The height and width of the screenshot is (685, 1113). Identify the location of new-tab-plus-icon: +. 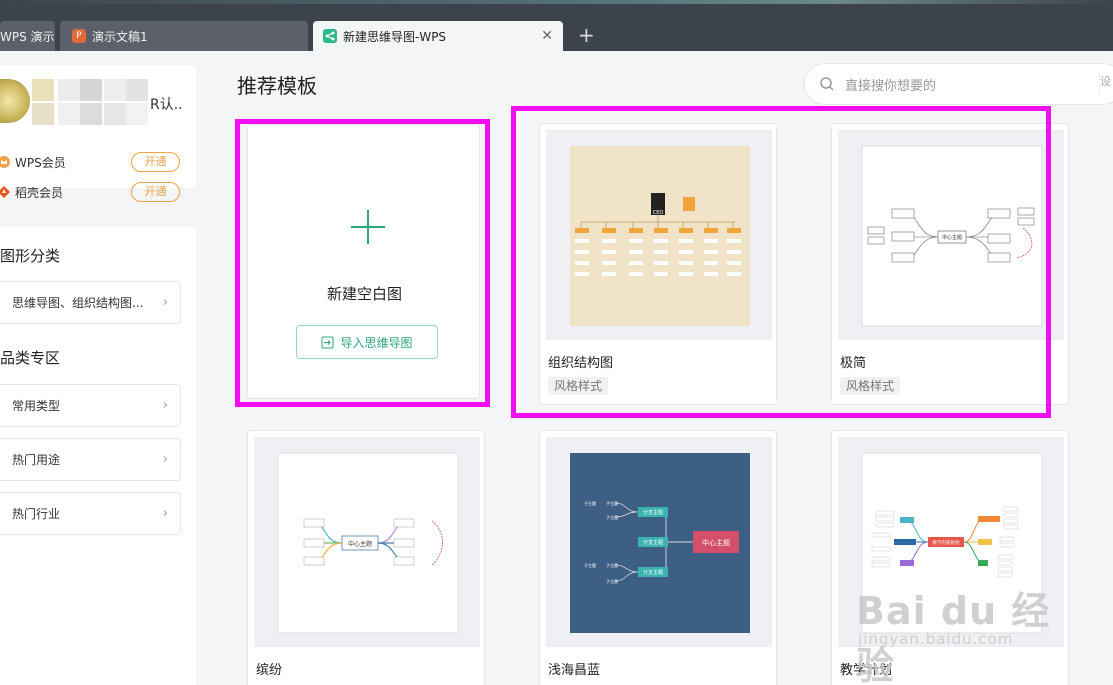
(586, 35).